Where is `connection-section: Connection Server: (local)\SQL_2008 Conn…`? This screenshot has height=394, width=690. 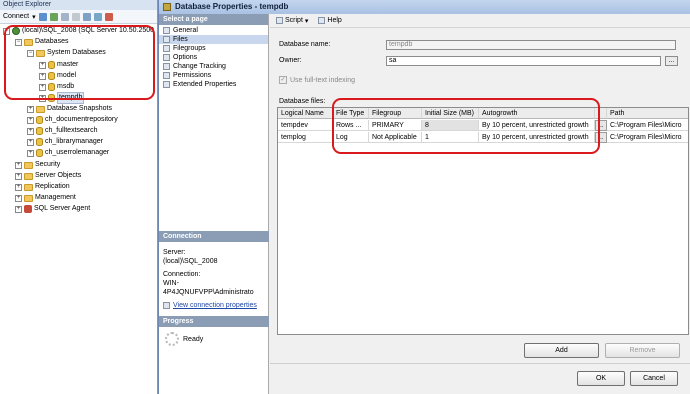
connection-section: Connection Server: (local)\SQL_2008 Conn… is located at coordinates (214, 270).